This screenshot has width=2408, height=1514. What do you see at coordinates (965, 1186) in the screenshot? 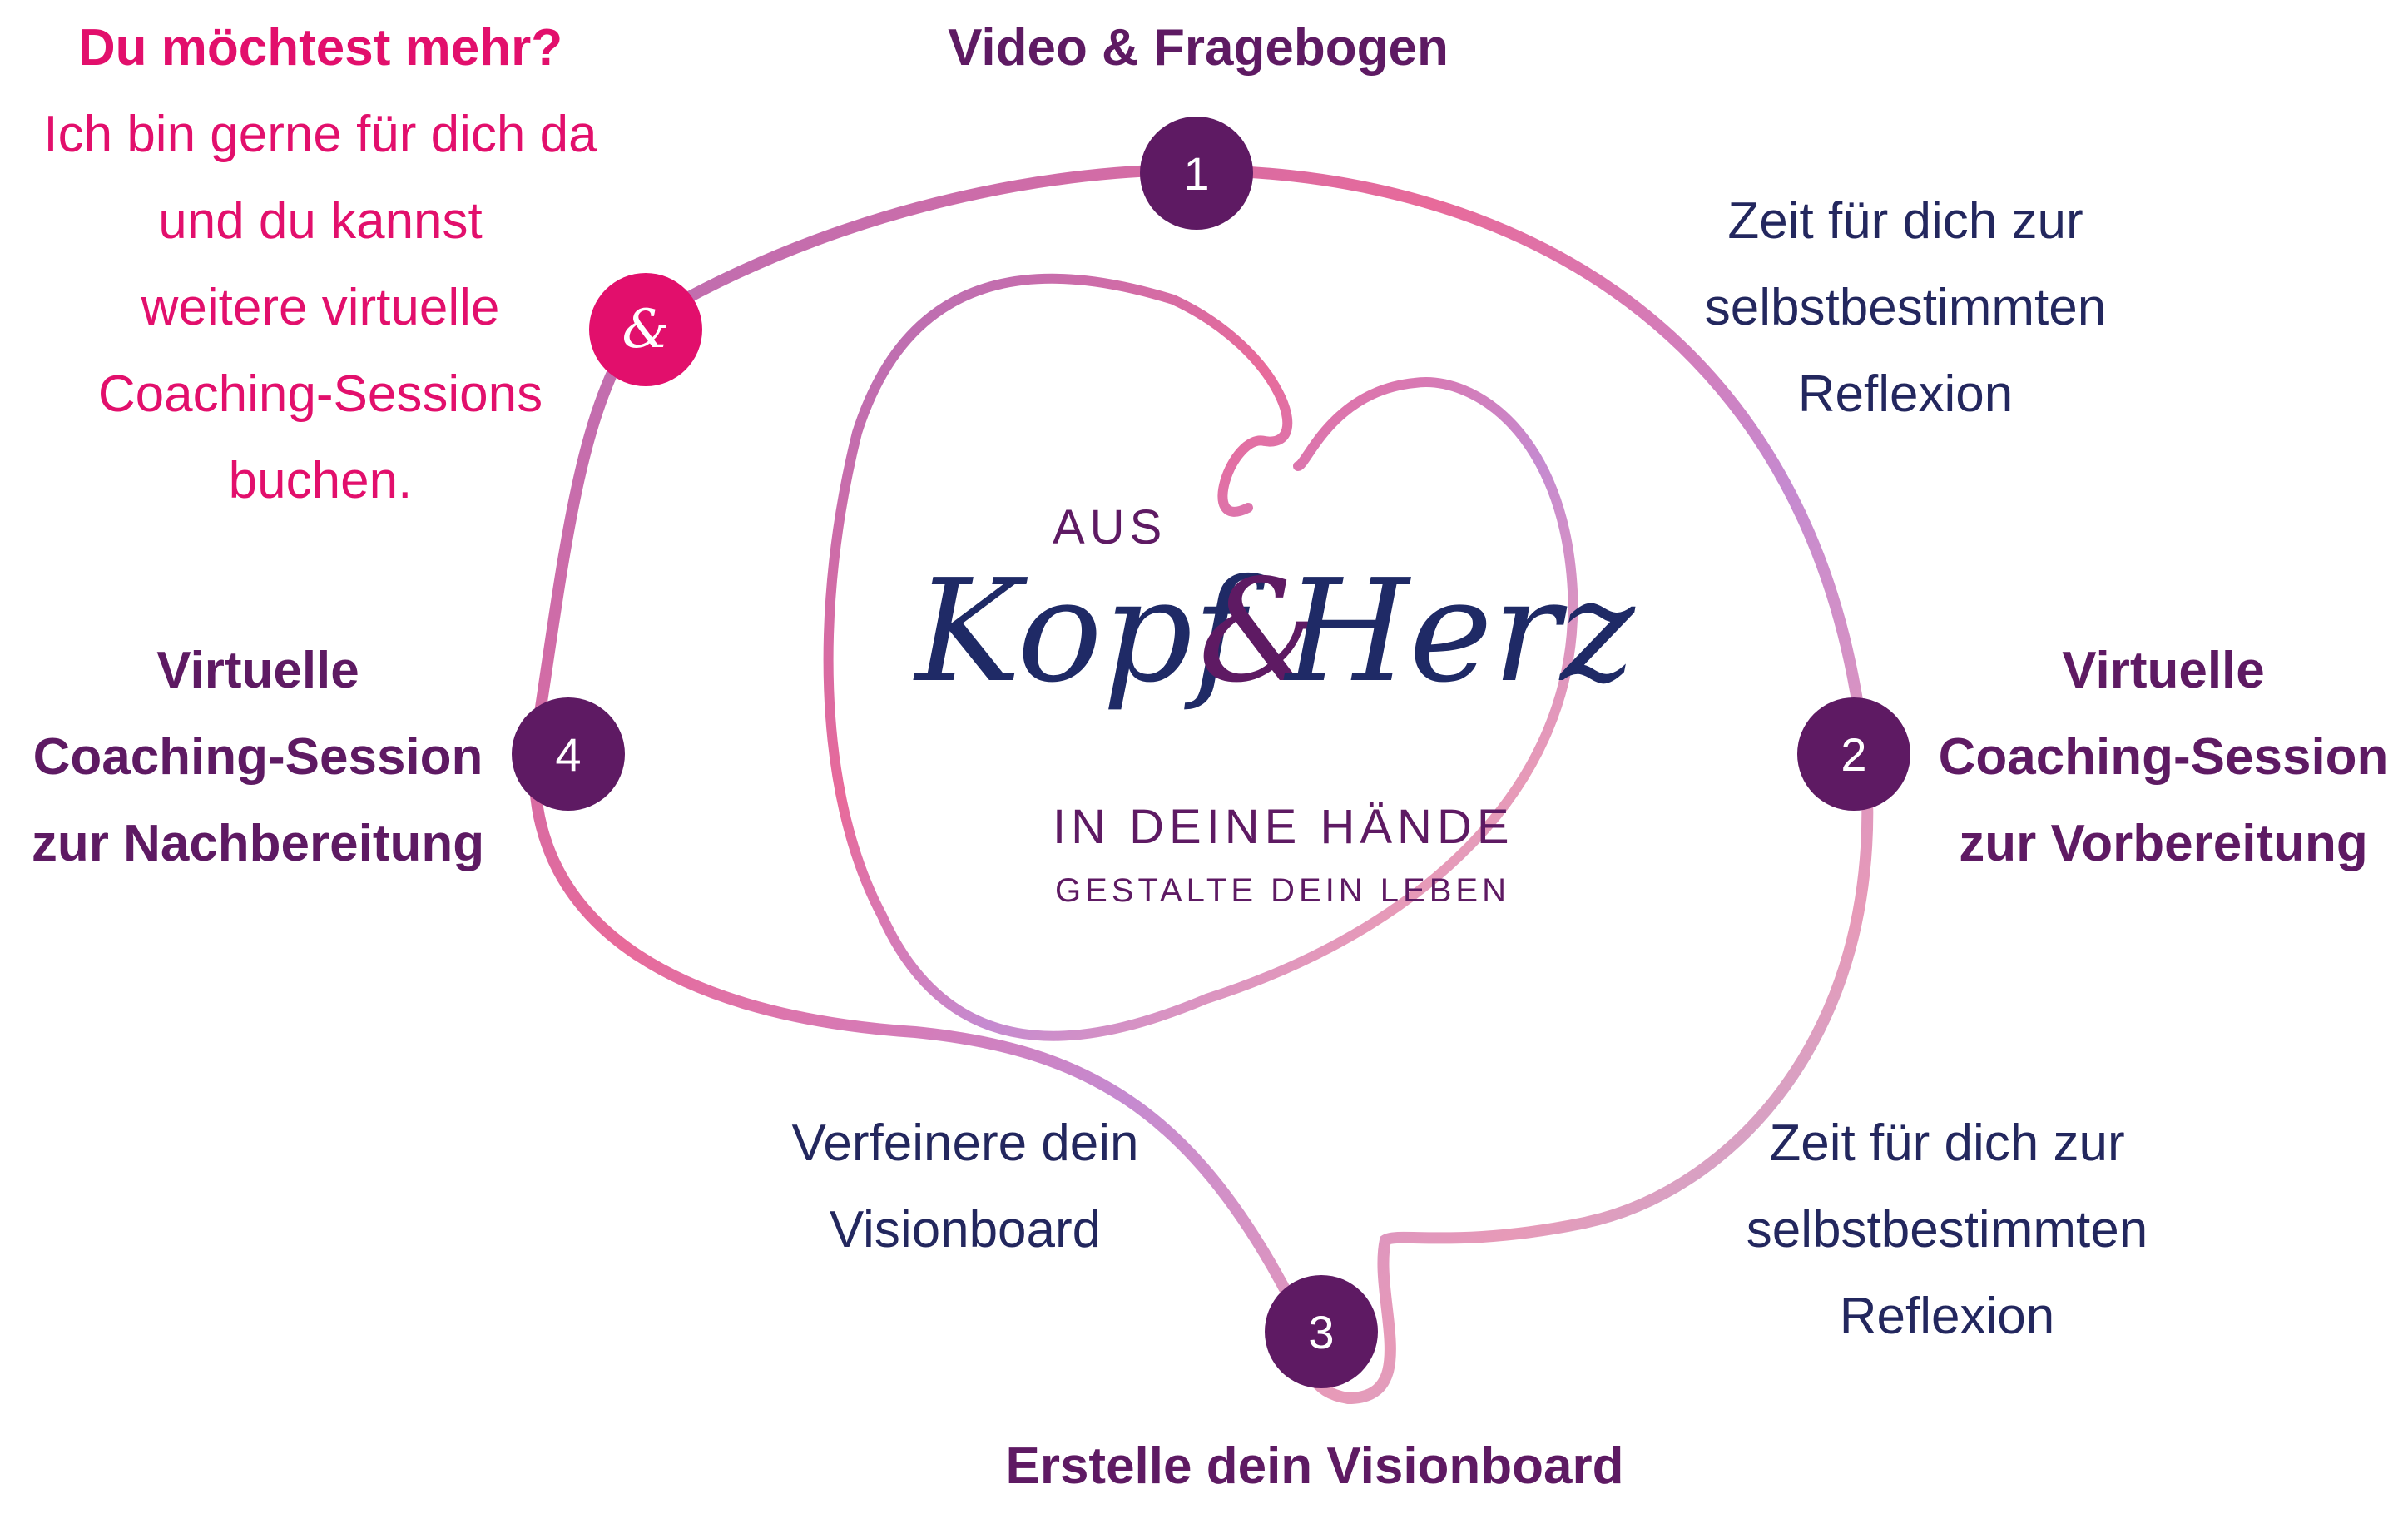
I see `refine-visionboard-note: Verfeinere dein Visionboard` at bounding box center [965, 1186].